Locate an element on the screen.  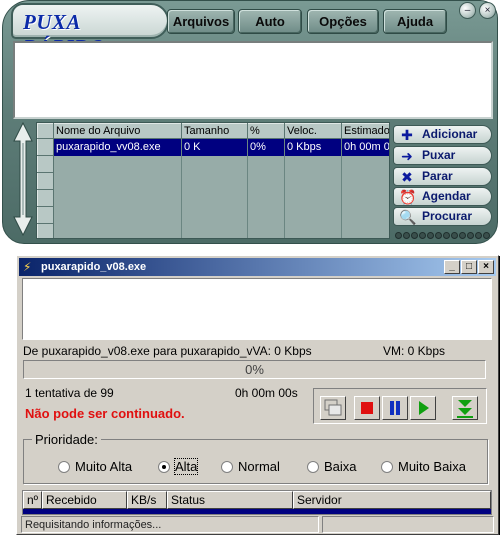
clock-icon: ⏰ is located at coordinates (408, 197).